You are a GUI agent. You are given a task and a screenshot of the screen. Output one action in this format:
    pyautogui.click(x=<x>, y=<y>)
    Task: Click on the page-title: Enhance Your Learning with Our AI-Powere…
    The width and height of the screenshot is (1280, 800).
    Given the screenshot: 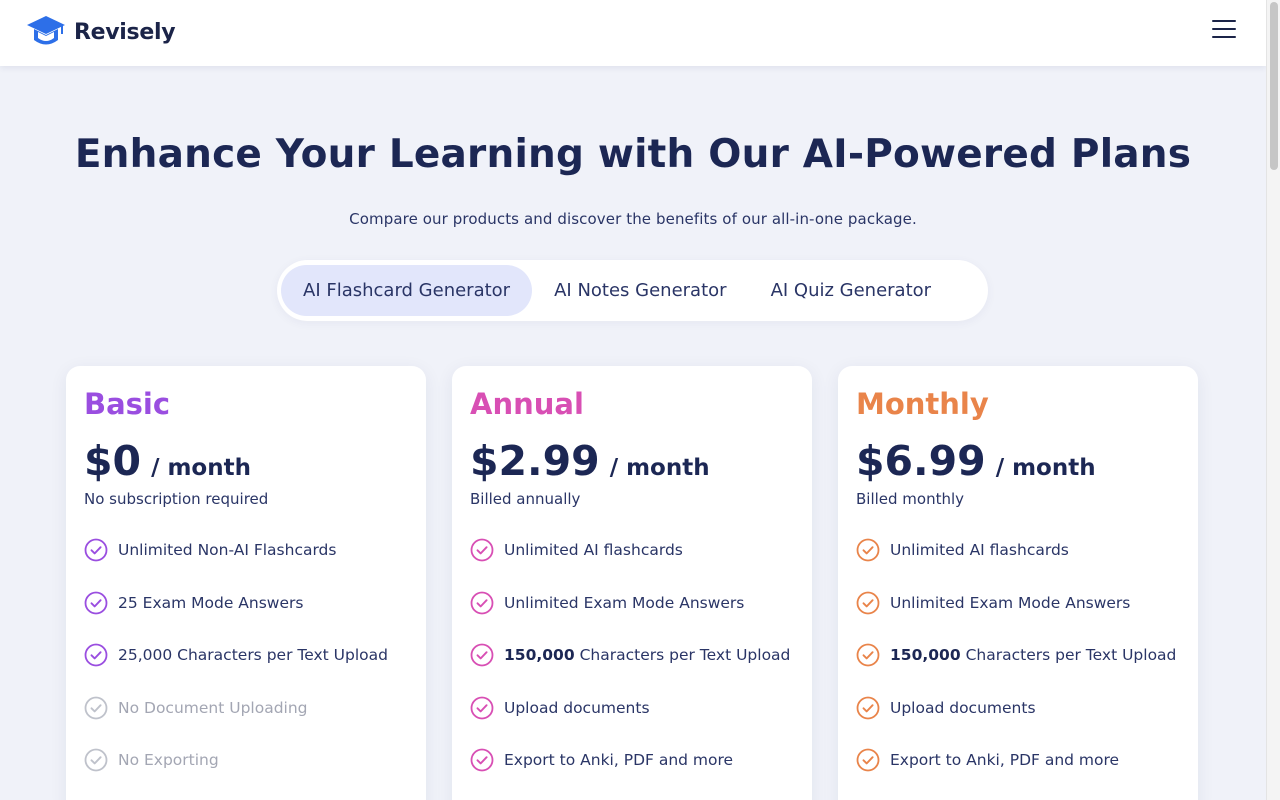 What is the action you would take?
    pyautogui.click(x=633, y=154)
    